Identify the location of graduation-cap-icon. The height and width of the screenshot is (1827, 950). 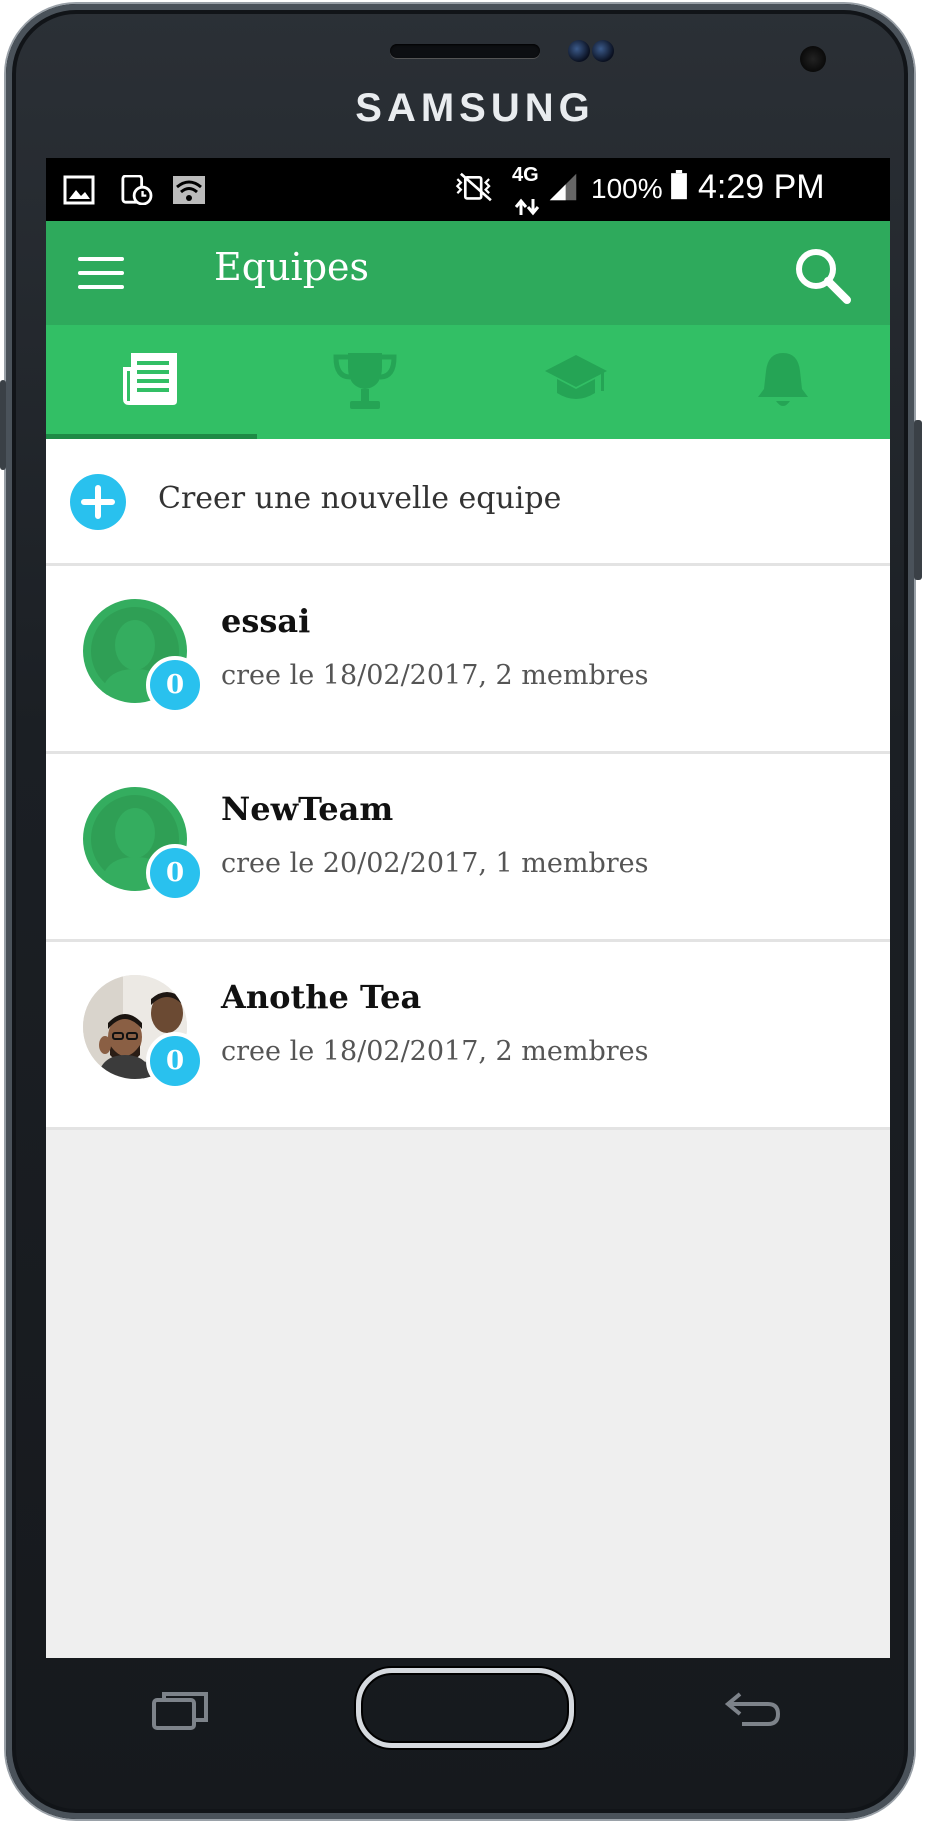
(576, 377).